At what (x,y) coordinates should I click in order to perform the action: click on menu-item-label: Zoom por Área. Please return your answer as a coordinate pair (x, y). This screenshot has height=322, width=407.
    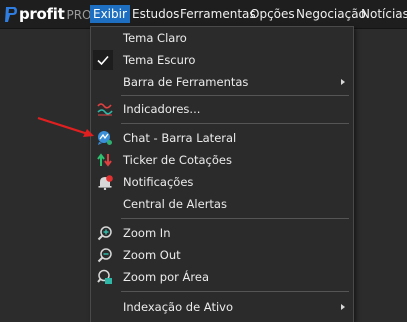
    Looking at the image, I should click on (166, 277).